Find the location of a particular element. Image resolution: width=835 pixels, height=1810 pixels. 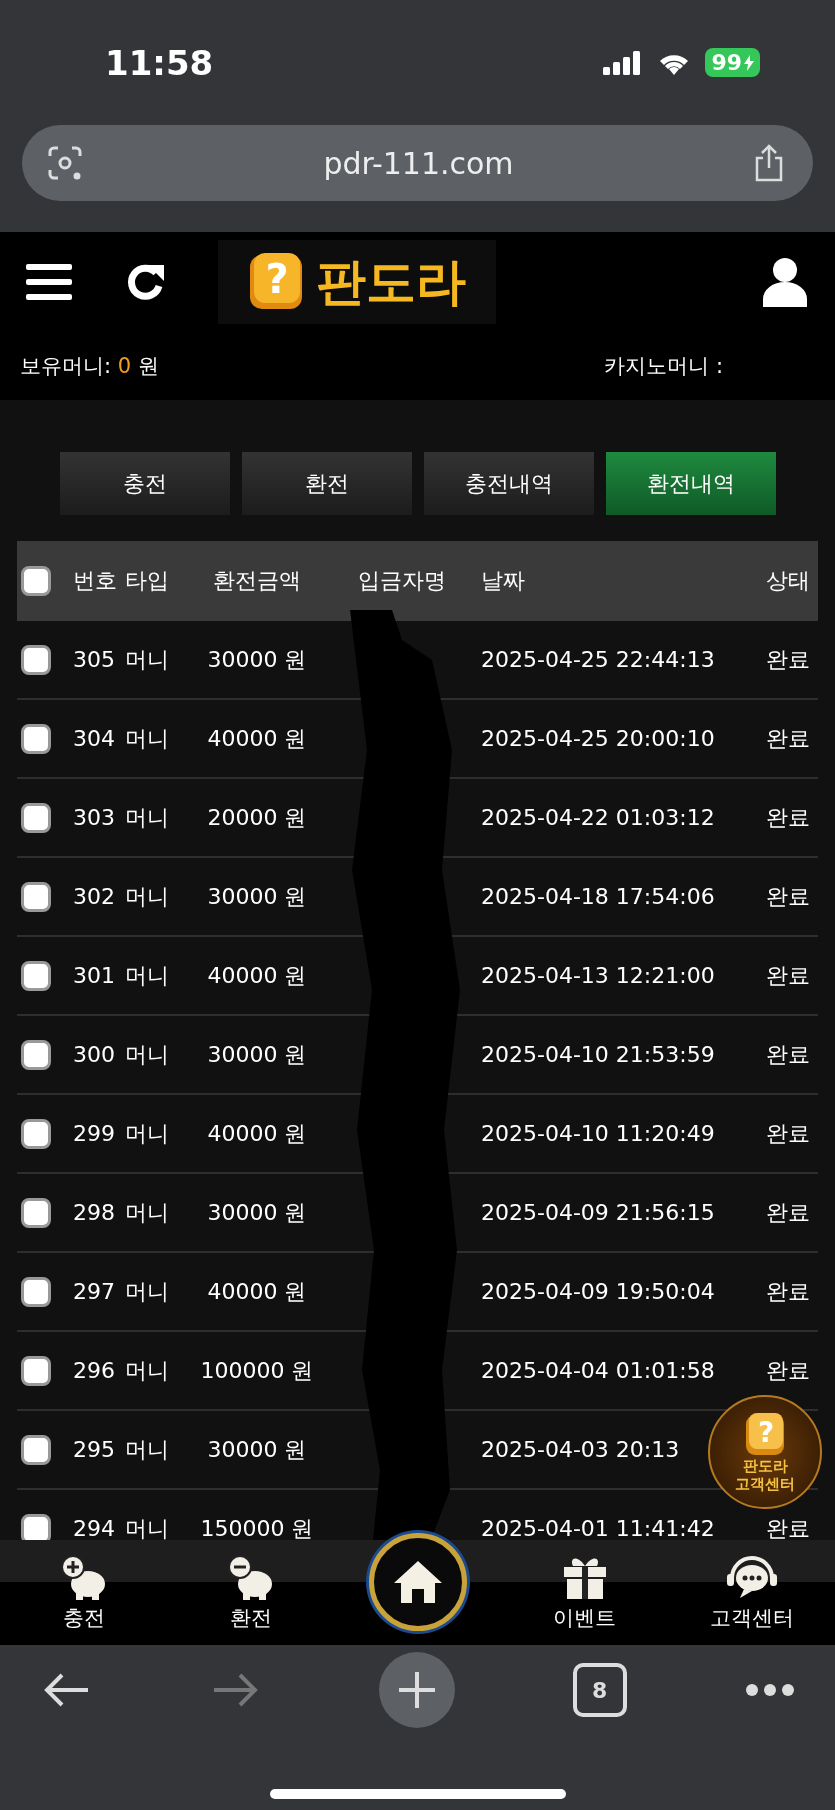

table-cell-text: 300 is located at coordinates (94, 1054).